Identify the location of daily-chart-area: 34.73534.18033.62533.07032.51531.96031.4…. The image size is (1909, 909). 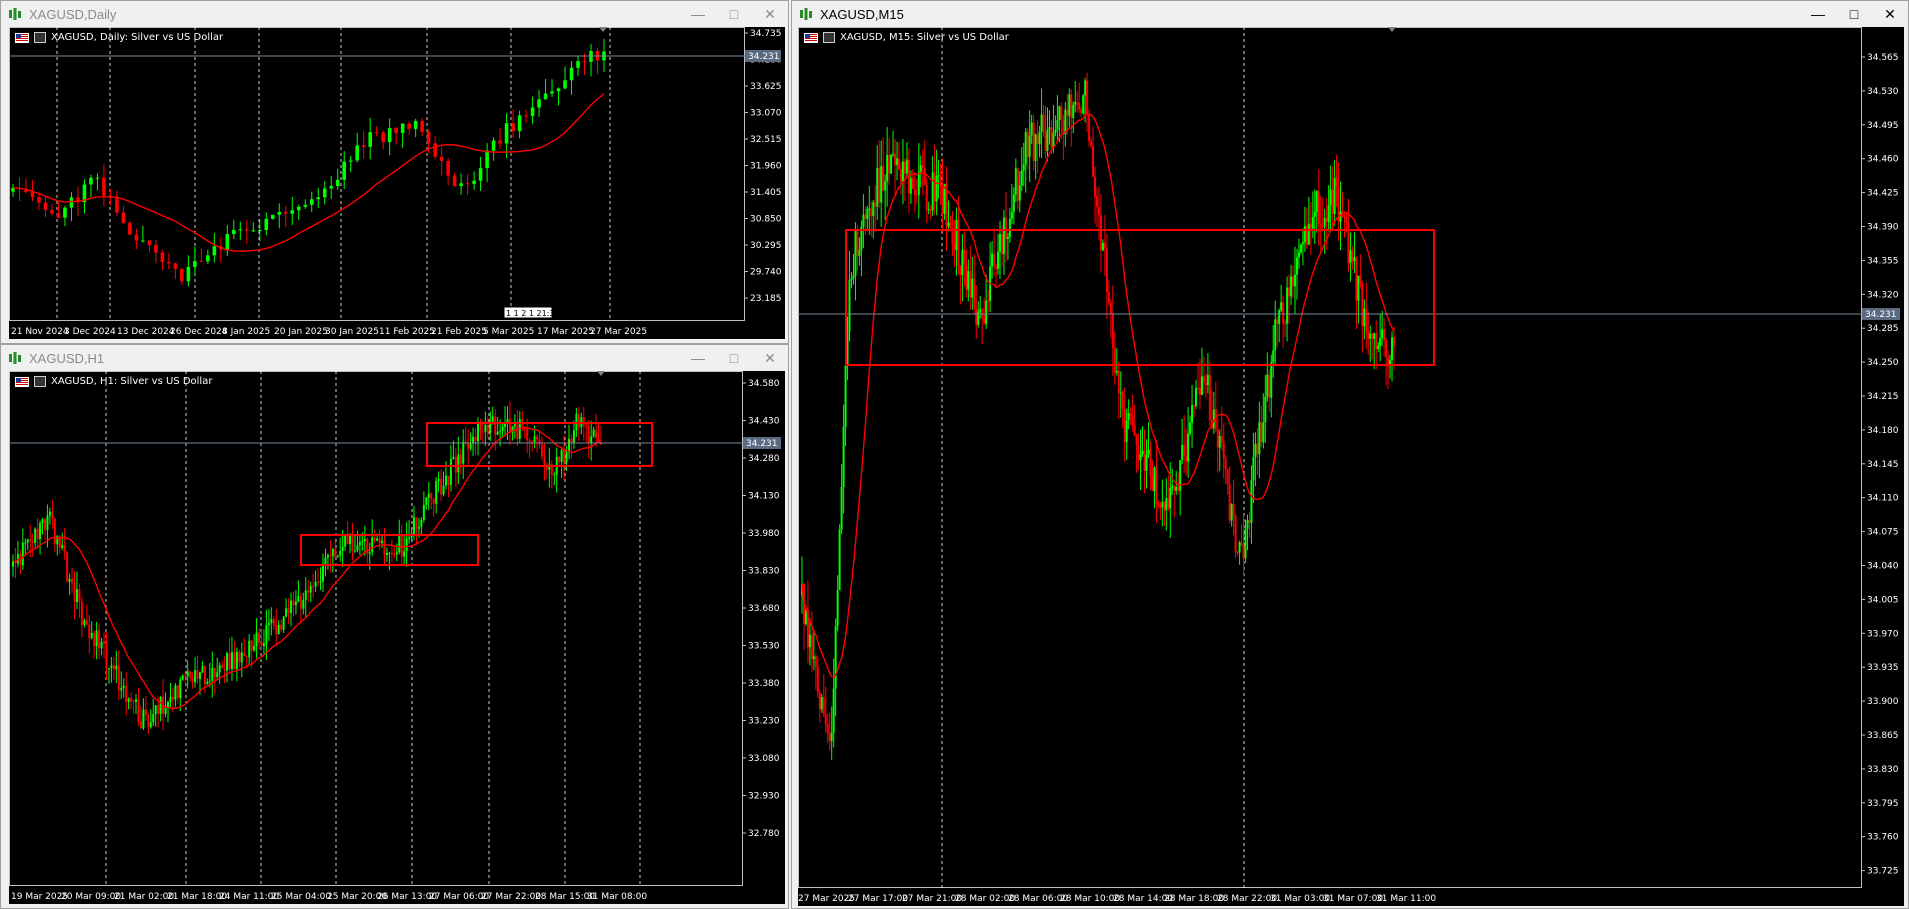
(397, 183).